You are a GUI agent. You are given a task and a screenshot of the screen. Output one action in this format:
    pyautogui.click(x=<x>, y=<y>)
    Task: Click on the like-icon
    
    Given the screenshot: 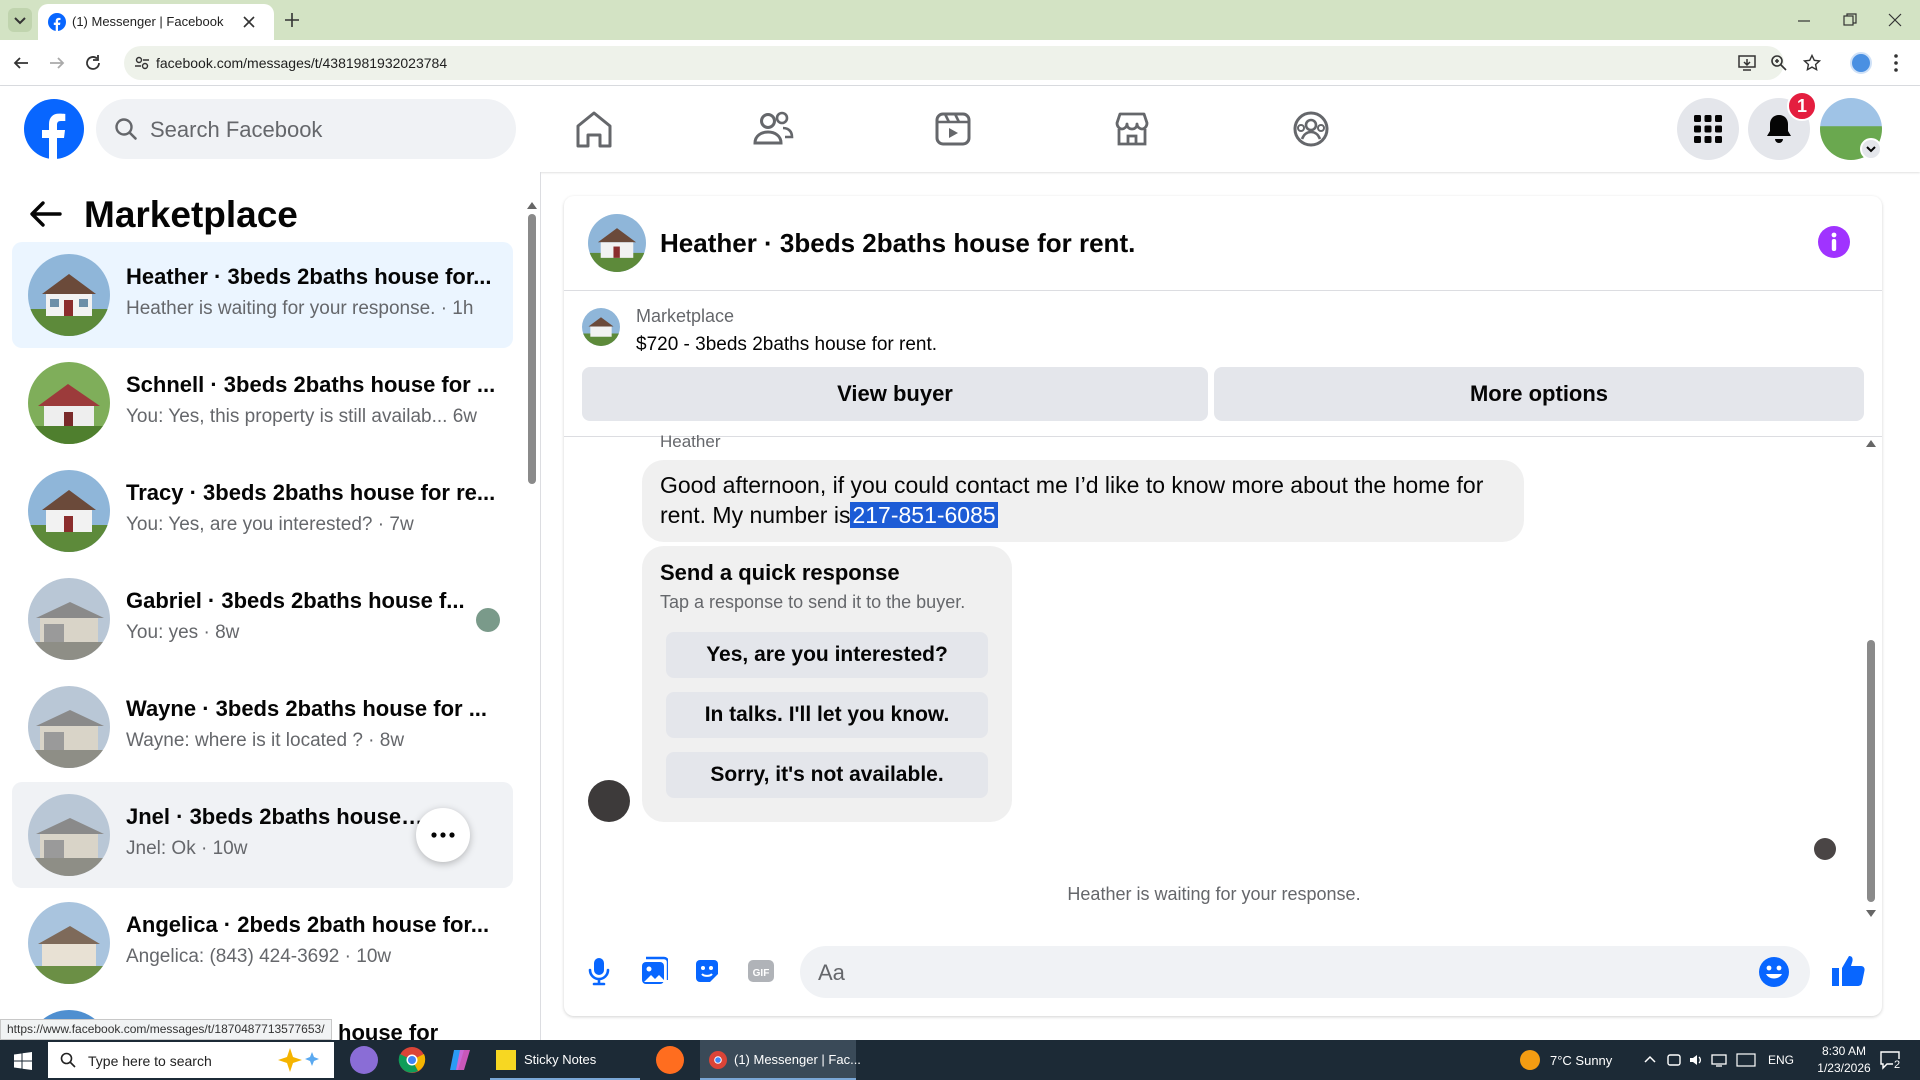 What is the action you would take?
    pyautogui.click(x=1848, y=970)
    